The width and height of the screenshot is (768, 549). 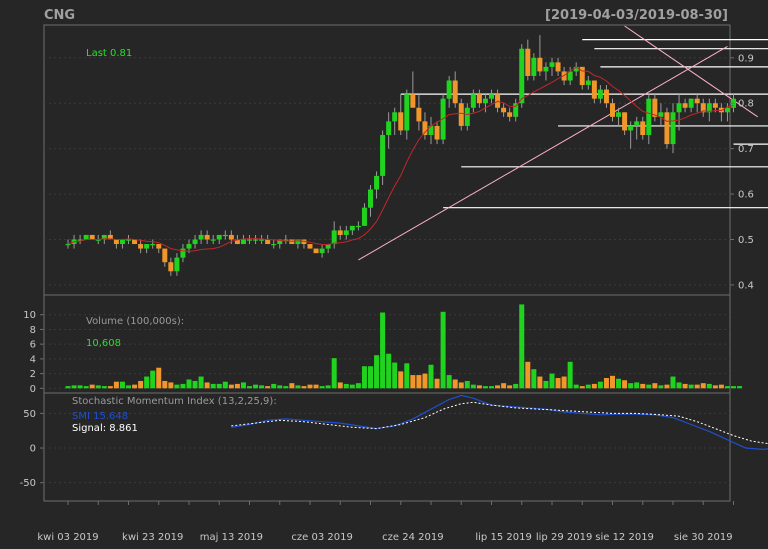 I want to click on price-tick-label: 0.8, so click(x=746, y=104).